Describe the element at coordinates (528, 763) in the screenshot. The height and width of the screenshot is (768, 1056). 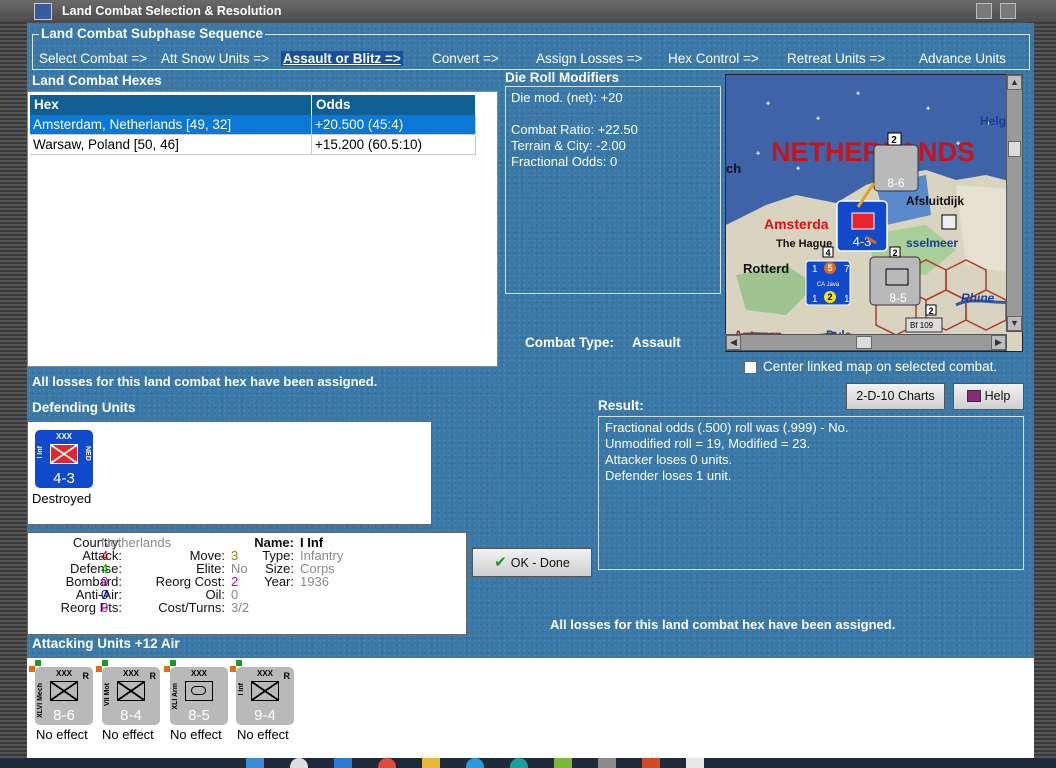
I see `taskbar` at that location.